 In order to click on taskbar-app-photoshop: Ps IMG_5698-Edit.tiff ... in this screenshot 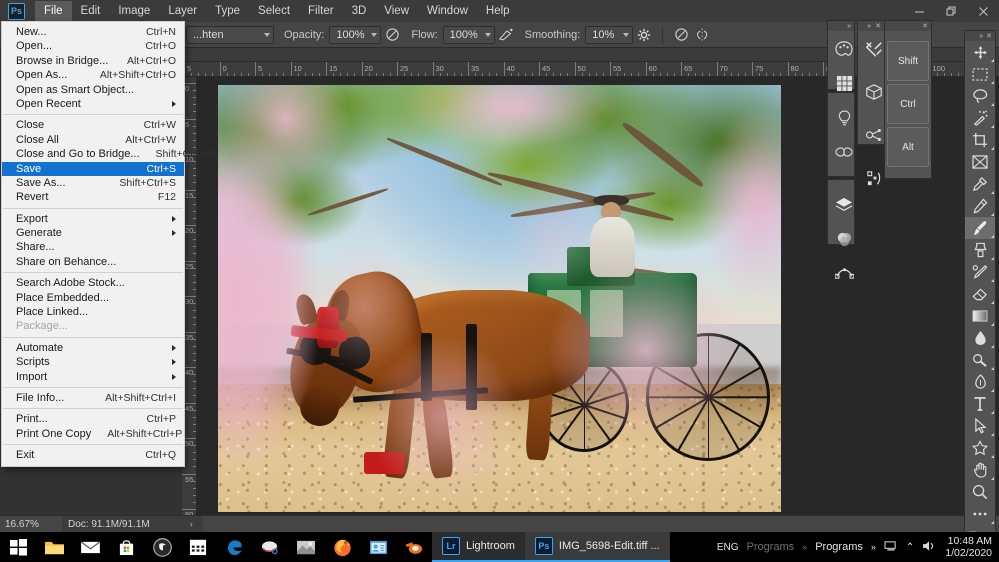, I will do `click(597, 547)`.